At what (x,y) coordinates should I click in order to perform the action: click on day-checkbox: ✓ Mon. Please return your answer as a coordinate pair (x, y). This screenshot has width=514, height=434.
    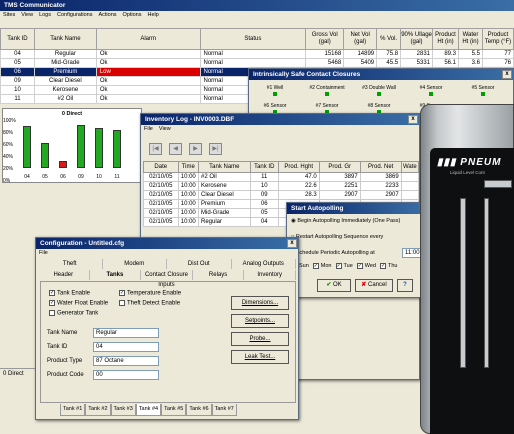
    Looking at the image, I should click on (322, 266).